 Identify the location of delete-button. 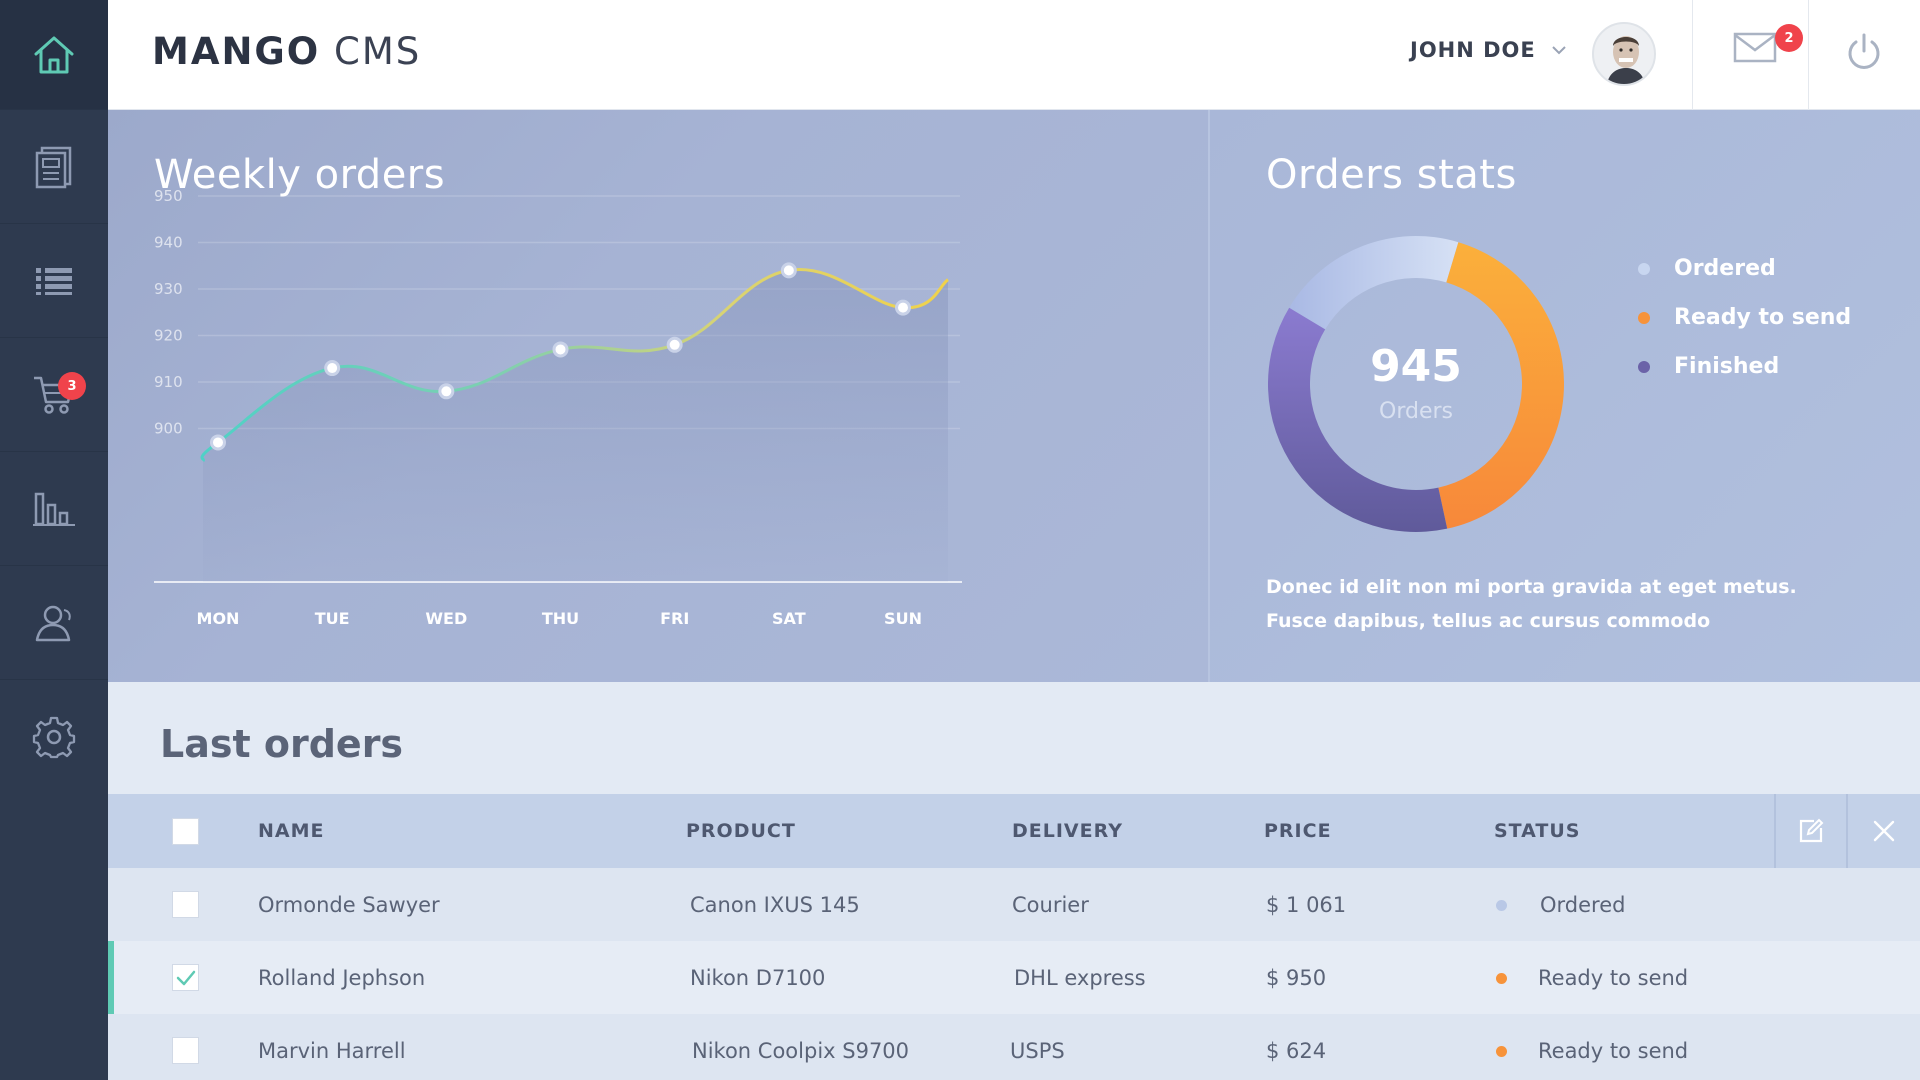
(1883, 831).